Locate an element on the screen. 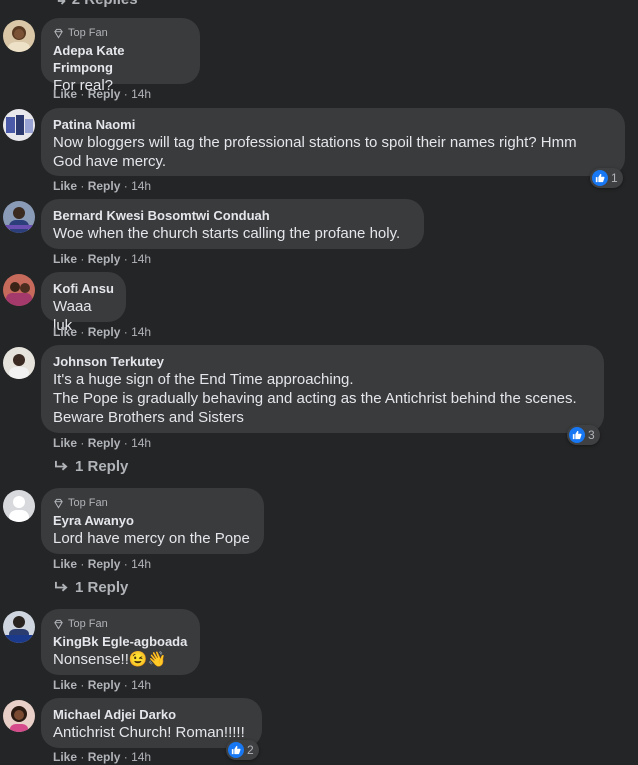 Image resolution: width=638 pixels, height=765 pixels. comment-author: Patina Naomi is located at coordinates (333, 124).